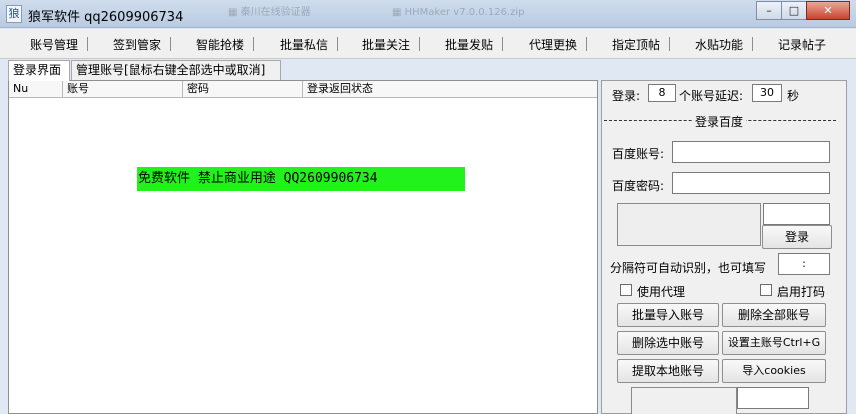  Describe the element at coordinates (638, 186) in the screenshot. I see `baidu-password-label: 百度密码:` at that location.